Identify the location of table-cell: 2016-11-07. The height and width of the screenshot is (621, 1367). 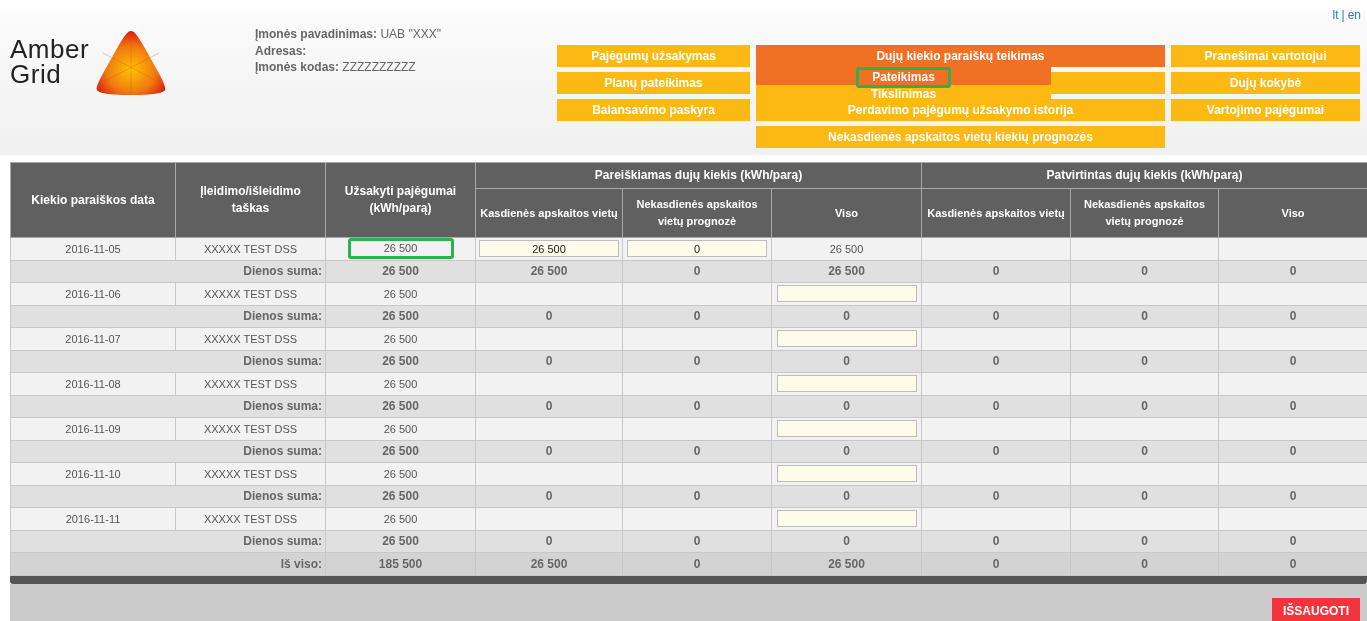
(93, 338).